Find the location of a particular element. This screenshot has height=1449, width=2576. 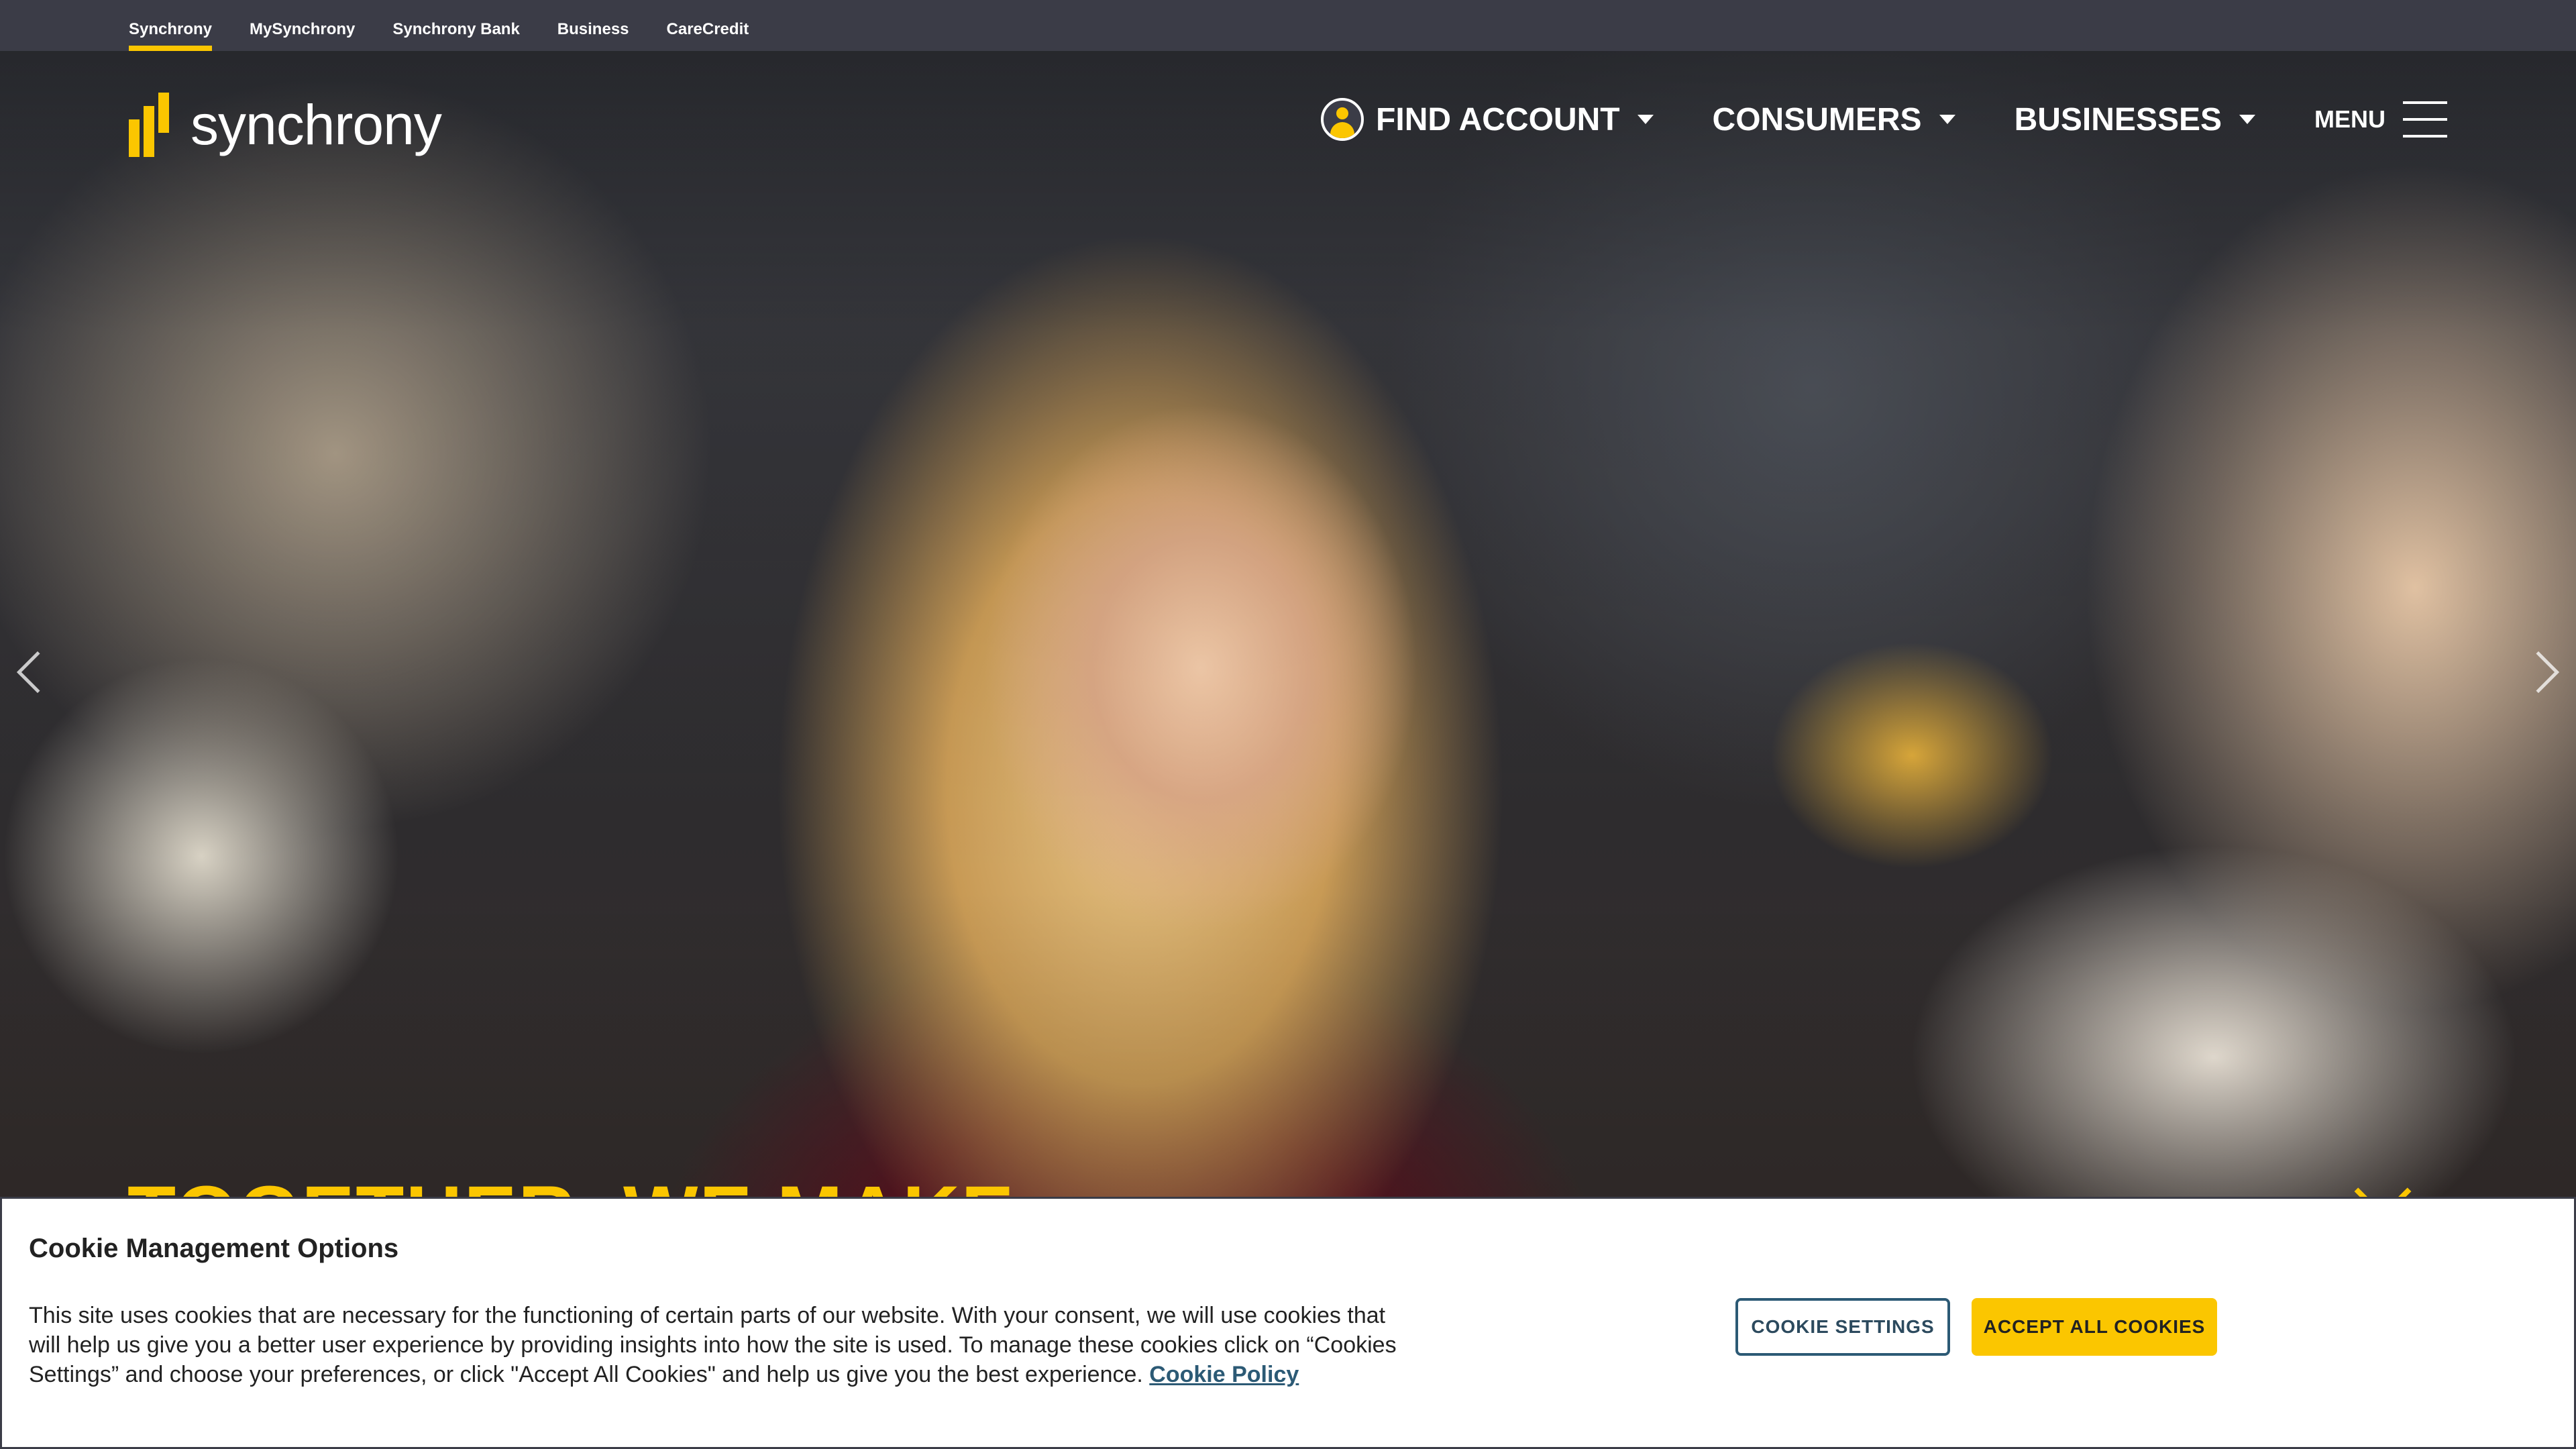

menu-label: MENU is located at coordinates (2349, 119).